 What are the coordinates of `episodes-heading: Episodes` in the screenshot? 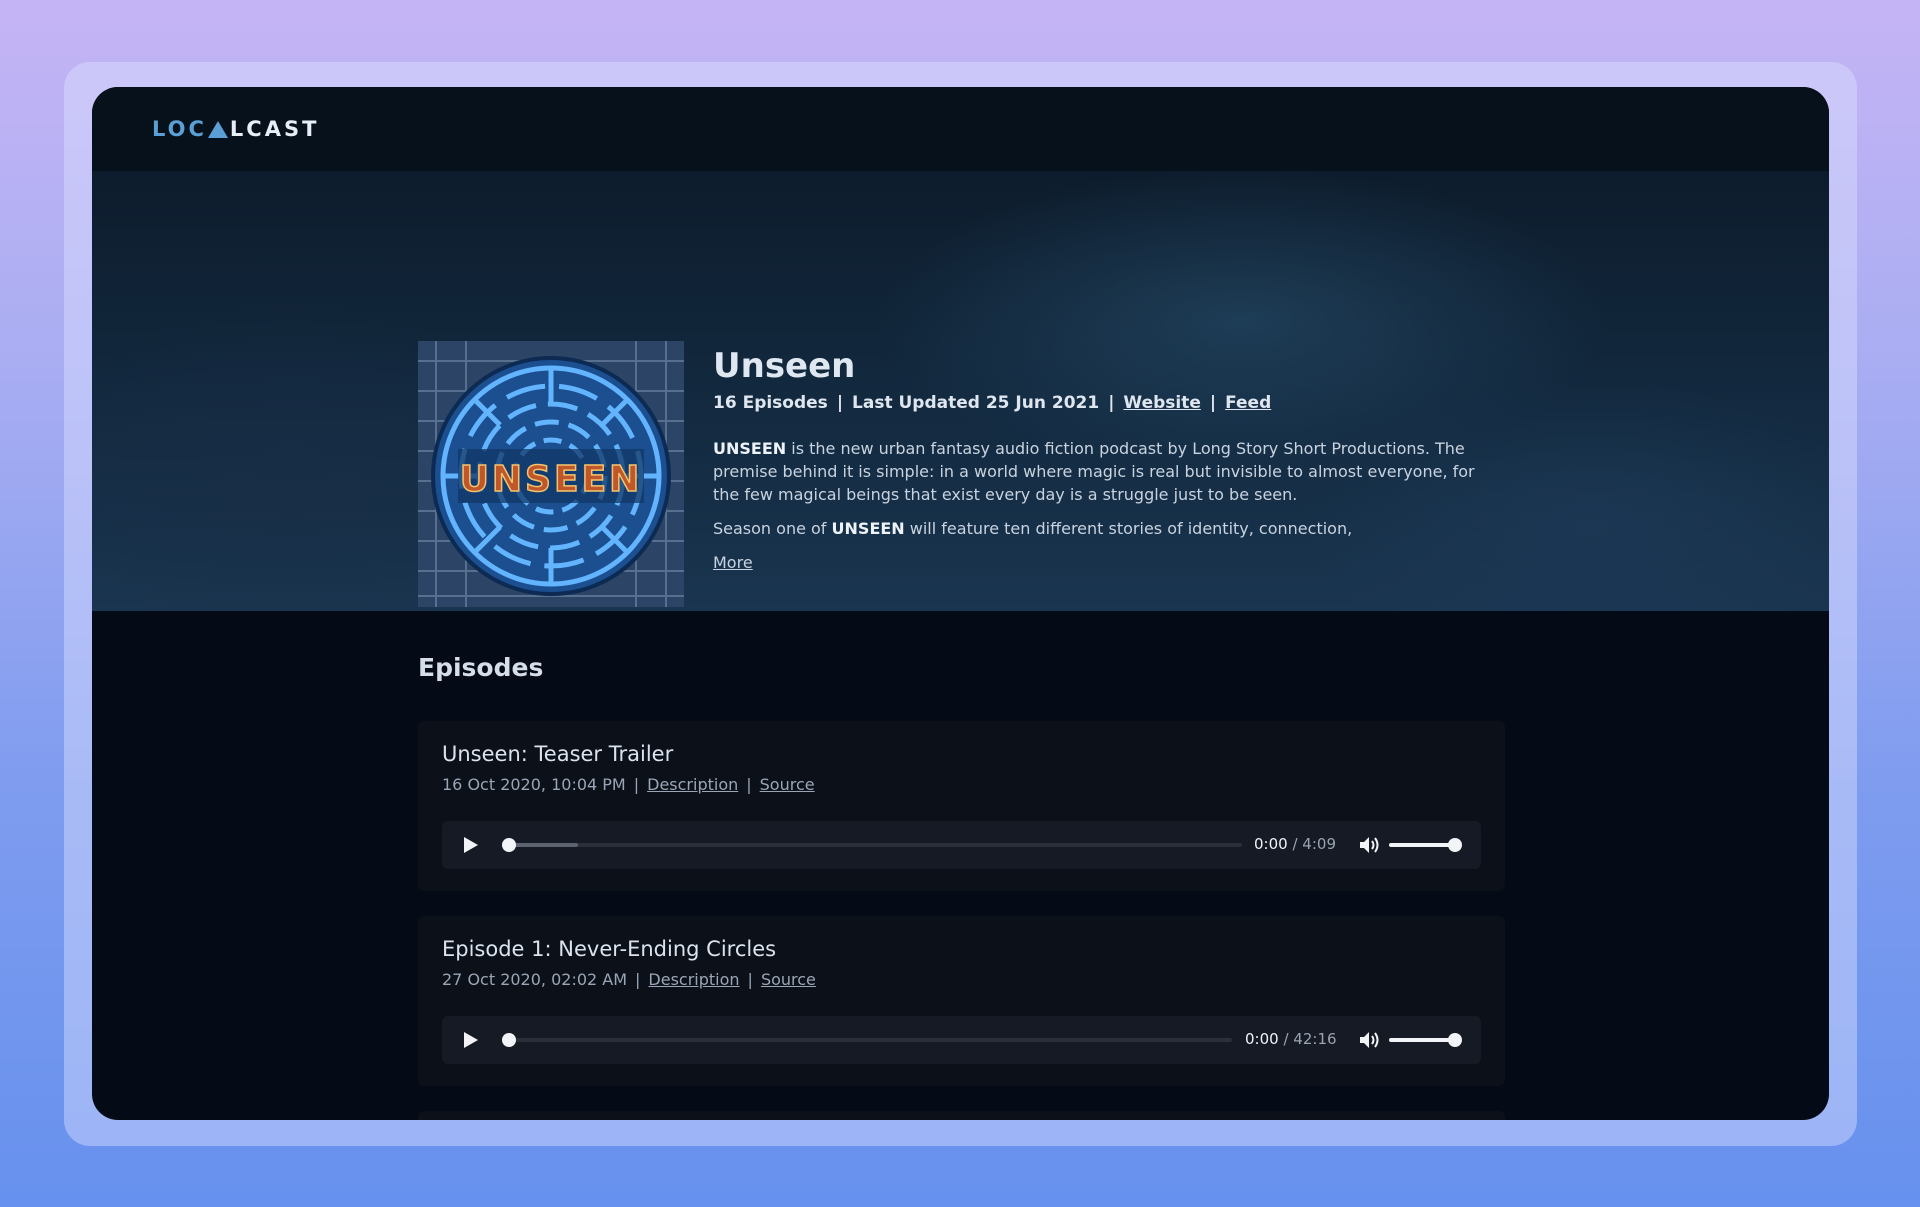 It's located at (481, 667).